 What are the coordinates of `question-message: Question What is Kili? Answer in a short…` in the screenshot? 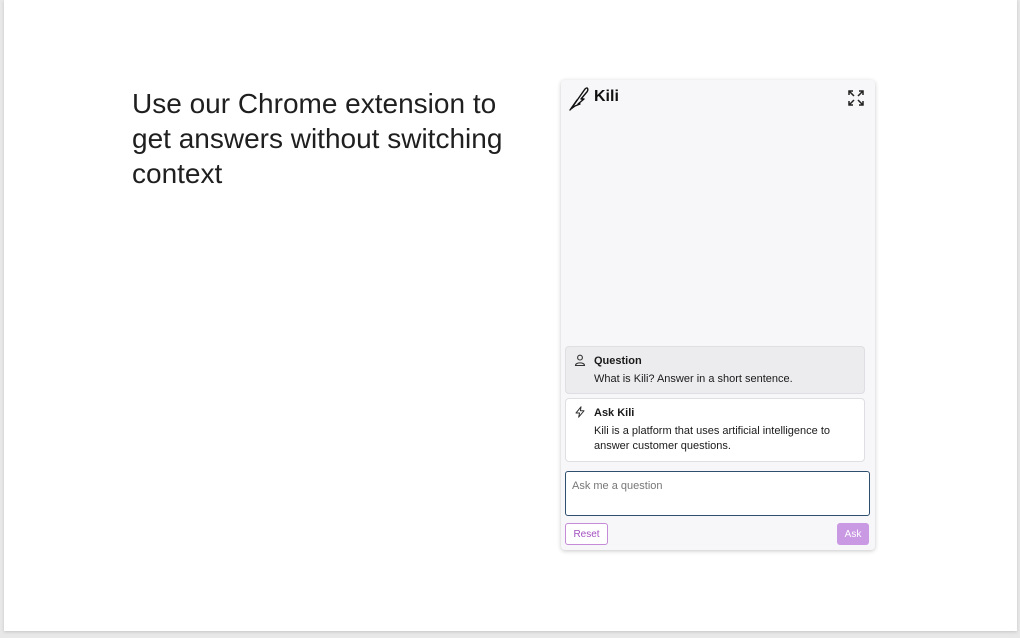 It's located at (715, 370).